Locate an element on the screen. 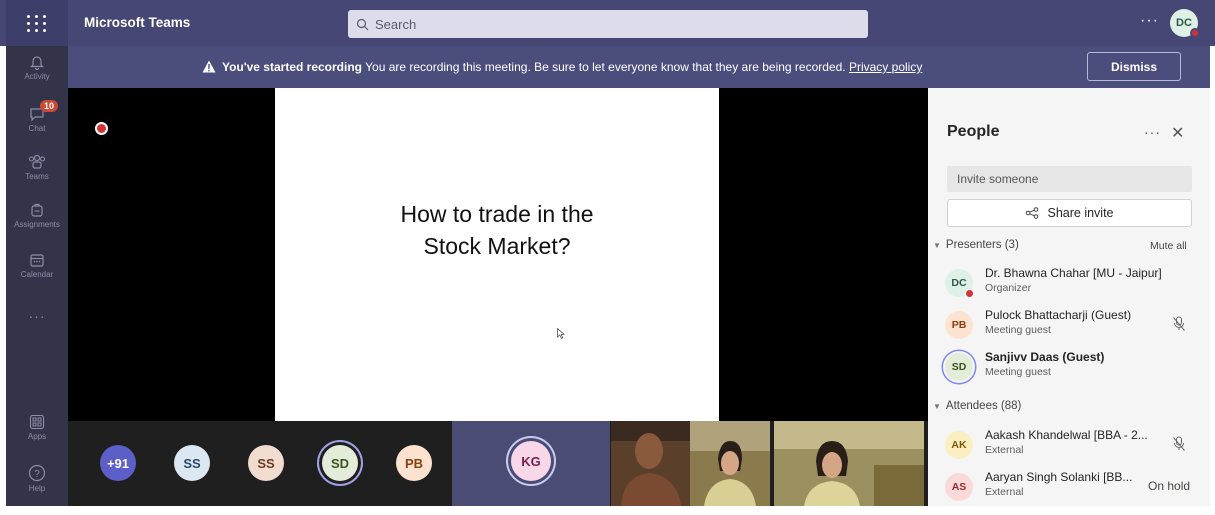 This screenshot has height=515, width=1215. participant-initials: DC is located at coordinates (959, 283).